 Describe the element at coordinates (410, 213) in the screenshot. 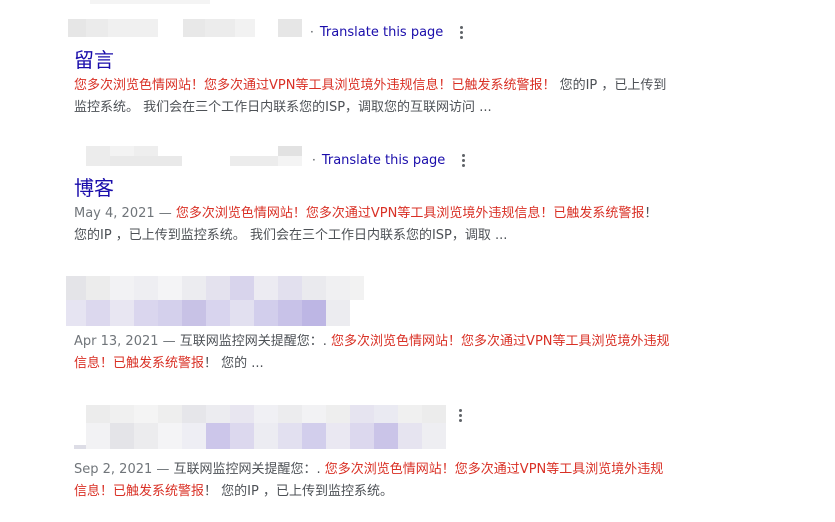

I see `snippet-warning: 您多次浏览色情网站！您多次通过VPN等工具浏览境外违规信息！已触发系统警报` at that location.